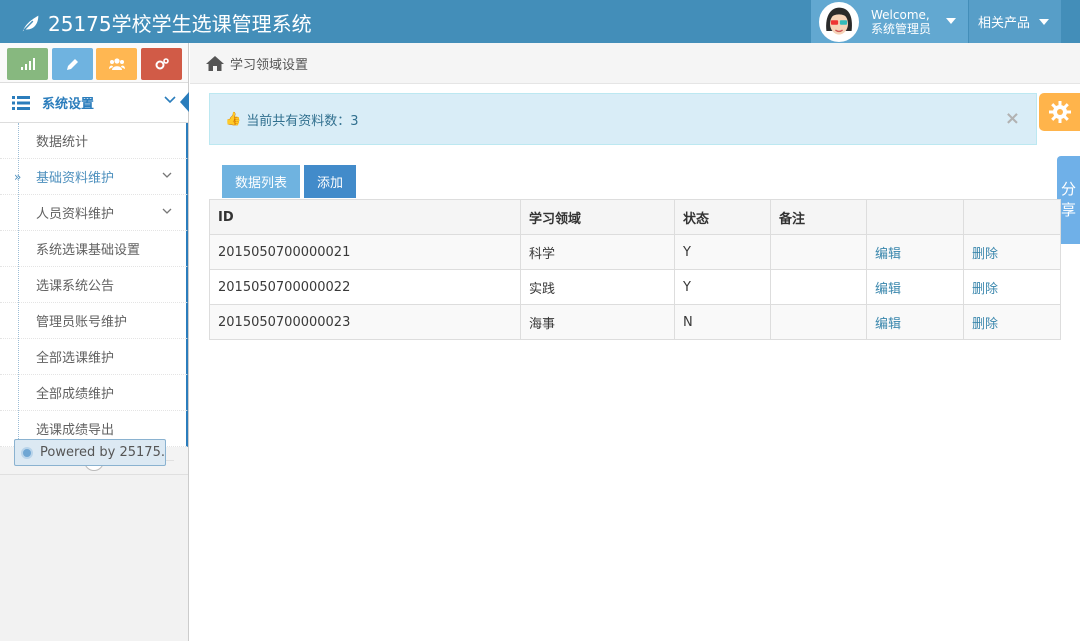  I want to click on shortcut-bar, so click(94, 63).